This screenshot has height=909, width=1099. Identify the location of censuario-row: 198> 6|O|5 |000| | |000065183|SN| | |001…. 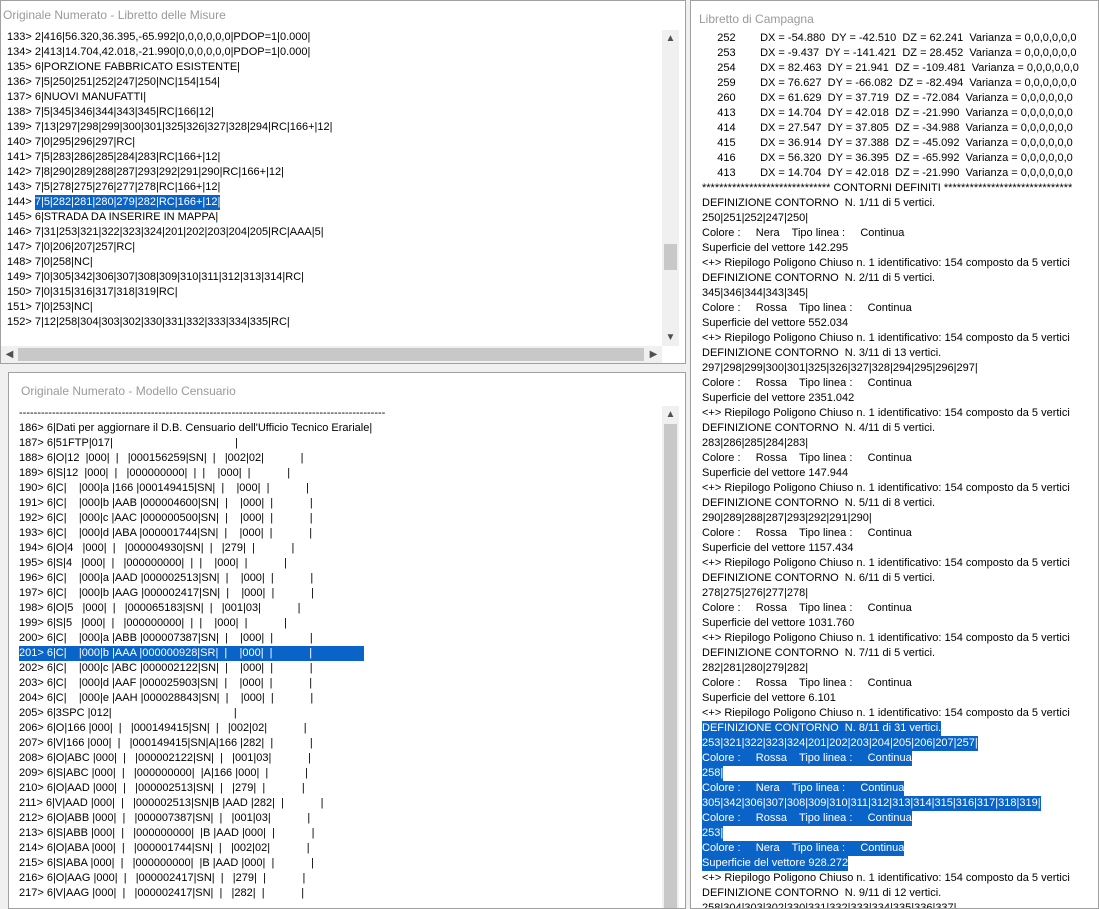
(339, 608).